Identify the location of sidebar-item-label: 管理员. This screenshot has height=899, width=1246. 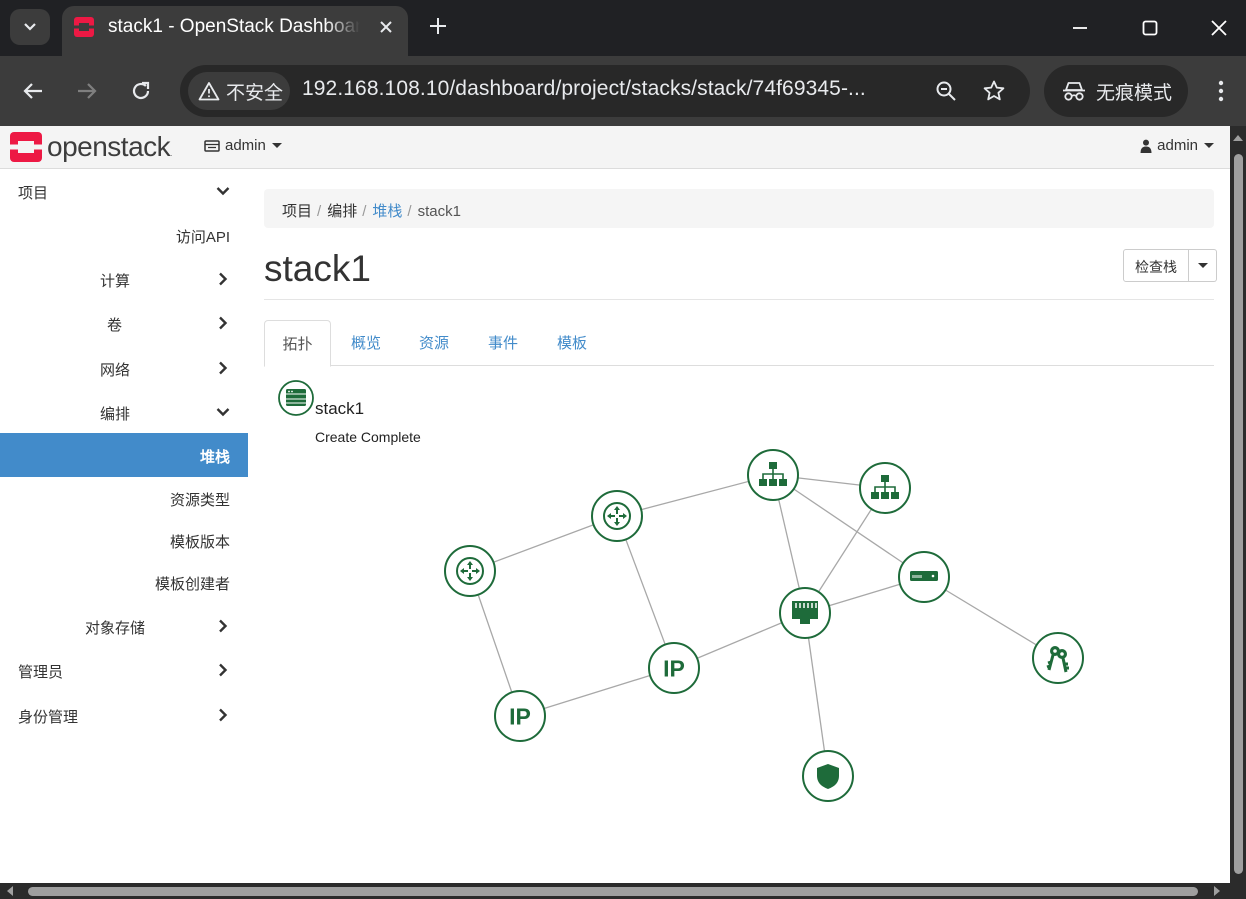
(41, 672).